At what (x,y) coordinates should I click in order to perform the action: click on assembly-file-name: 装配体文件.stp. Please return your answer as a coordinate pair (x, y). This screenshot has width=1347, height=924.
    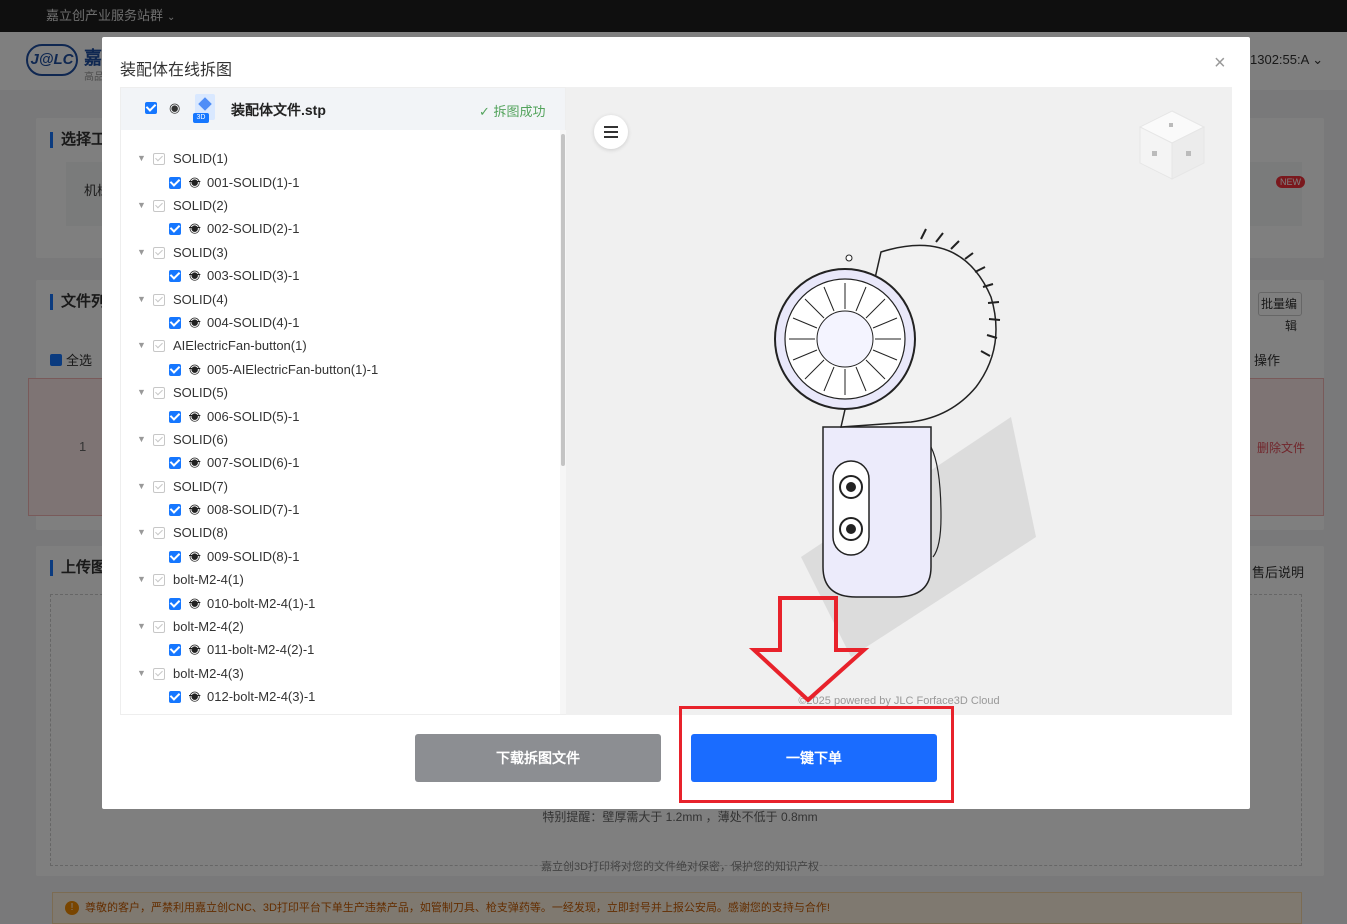
    Looking at the image, I should click on (278, 110).